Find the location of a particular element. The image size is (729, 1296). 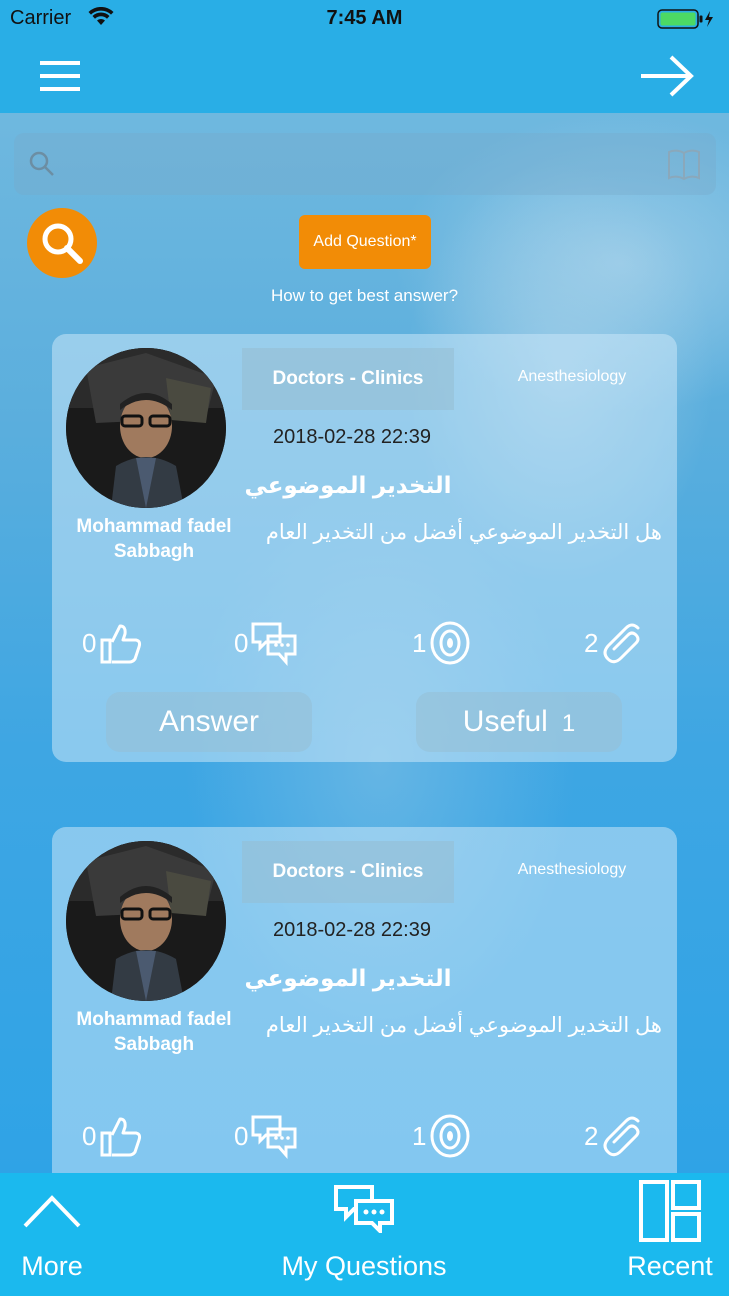

chat-bubbles-icon is located at coordinates (364, 1209).